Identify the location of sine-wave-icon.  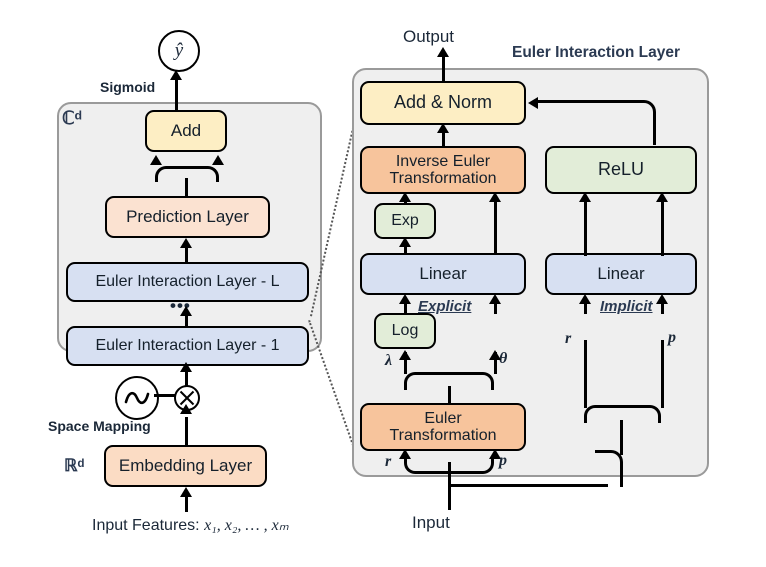
(137, 398).